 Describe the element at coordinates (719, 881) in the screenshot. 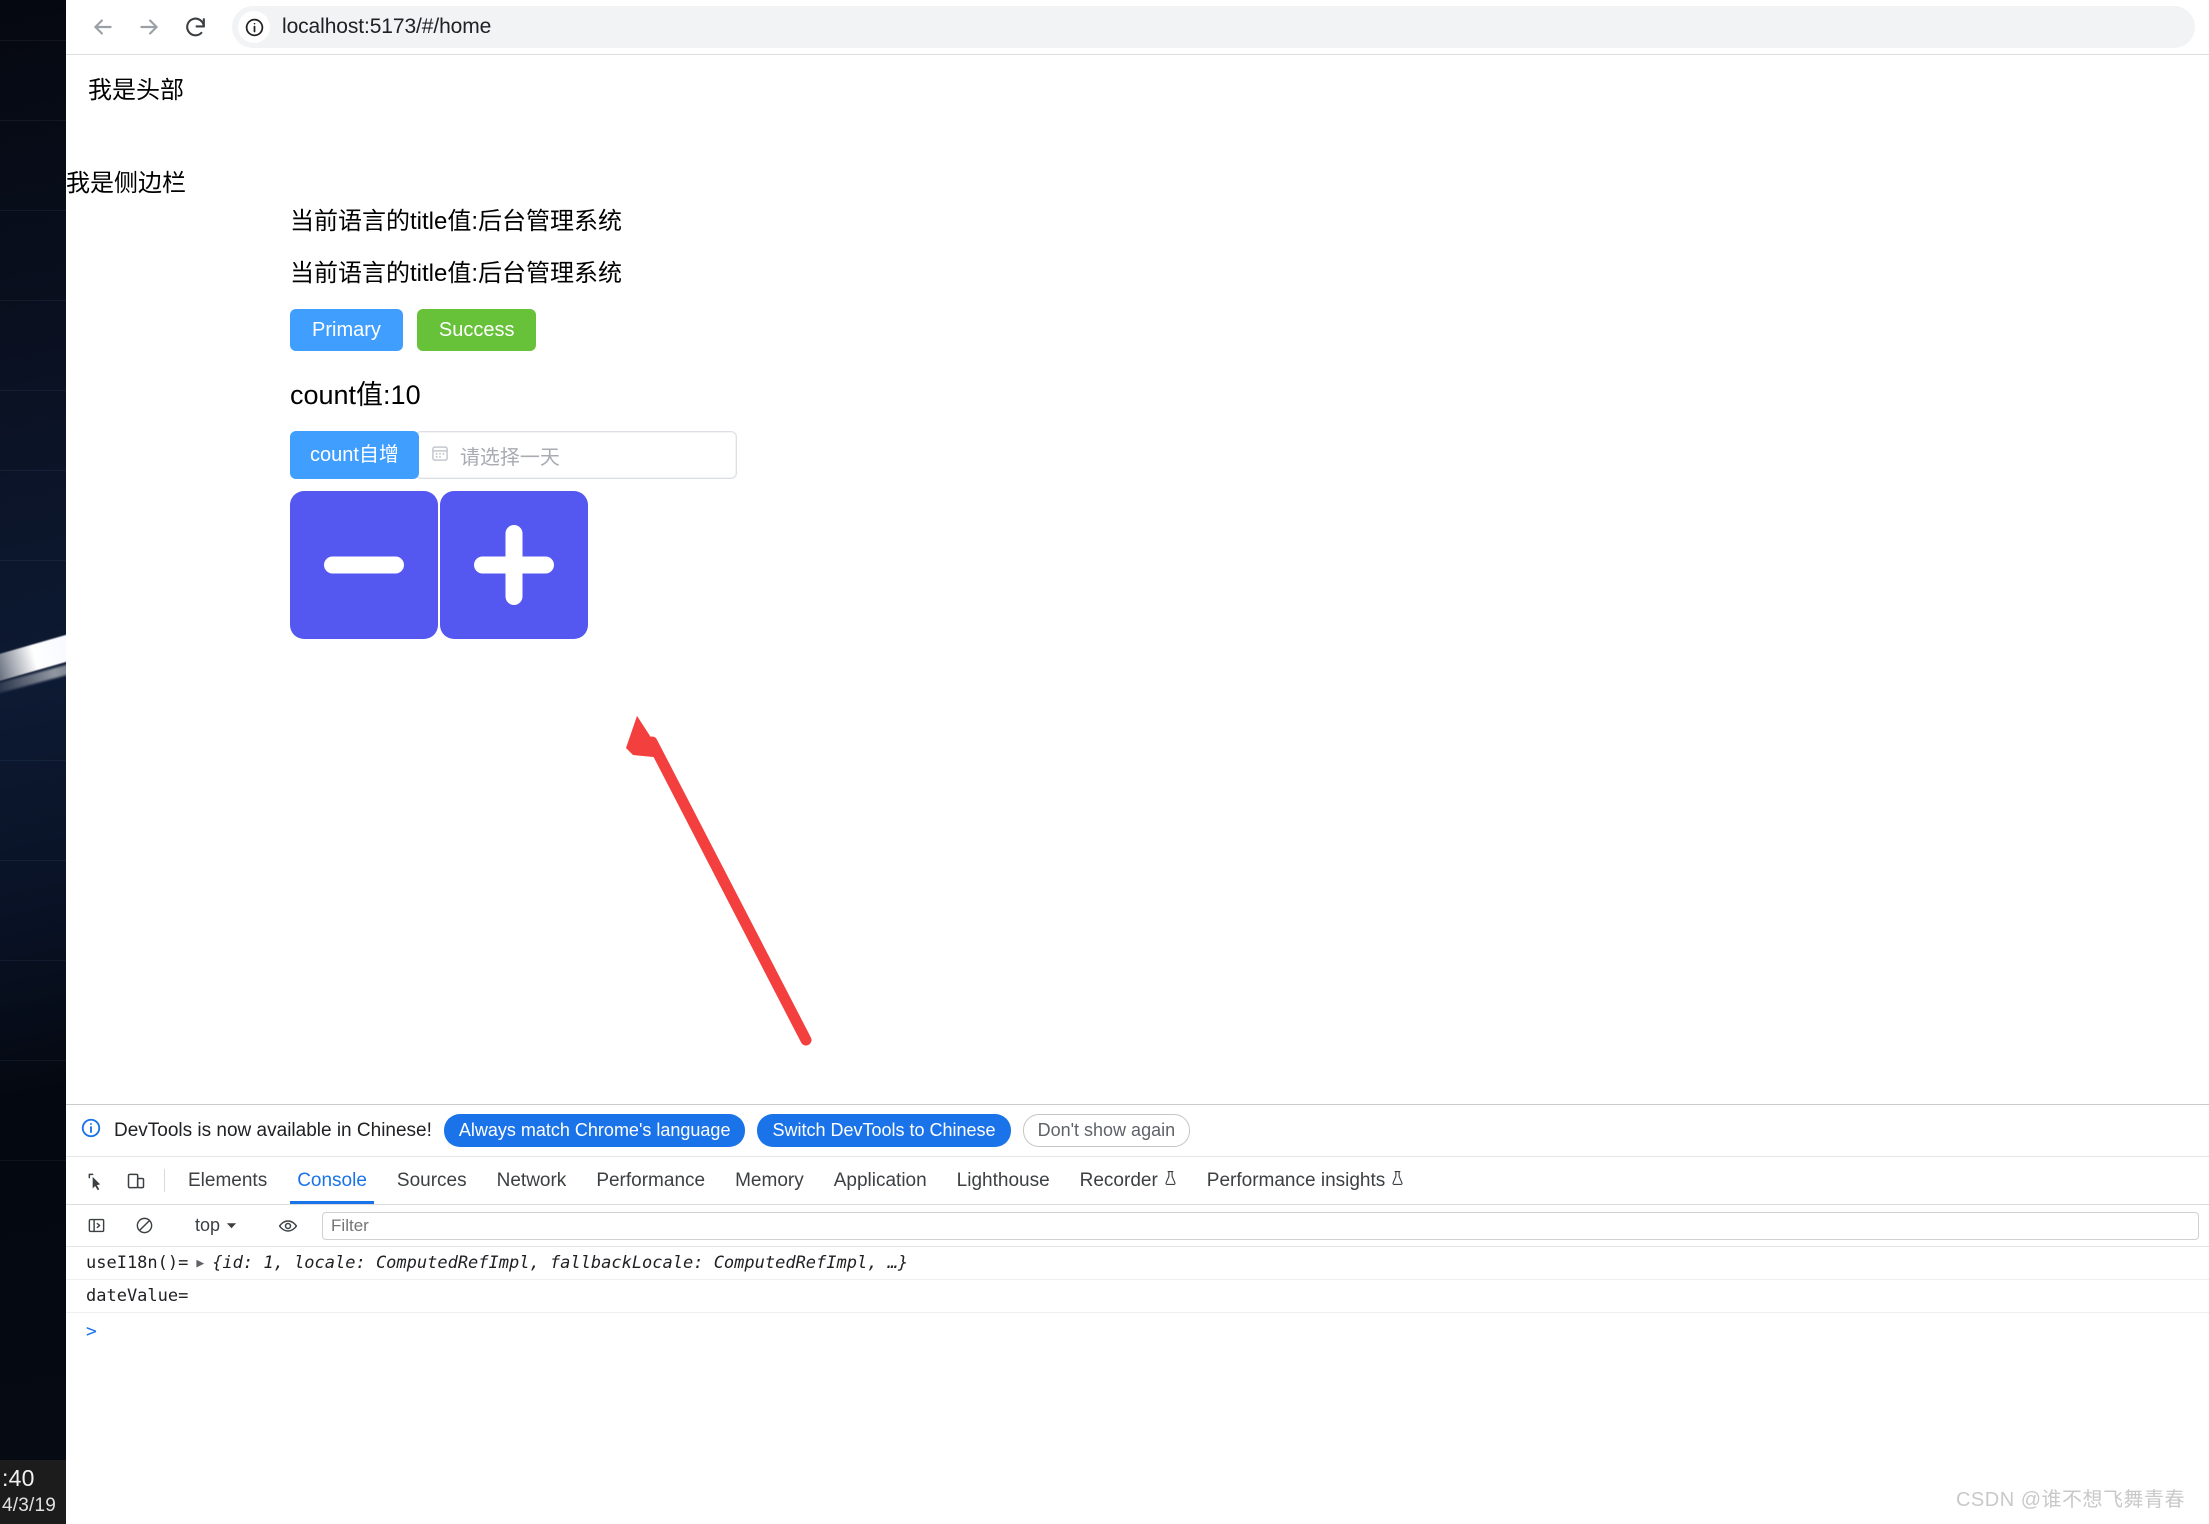

I see `red-arrow-annotation` at that location.